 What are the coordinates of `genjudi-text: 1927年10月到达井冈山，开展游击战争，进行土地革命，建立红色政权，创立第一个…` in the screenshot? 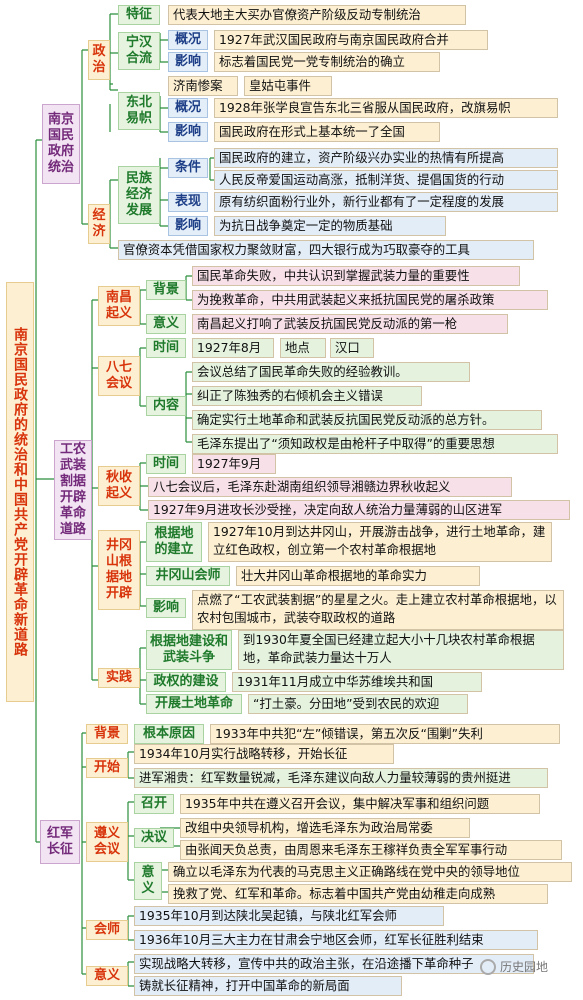 It's located at (380, 542).